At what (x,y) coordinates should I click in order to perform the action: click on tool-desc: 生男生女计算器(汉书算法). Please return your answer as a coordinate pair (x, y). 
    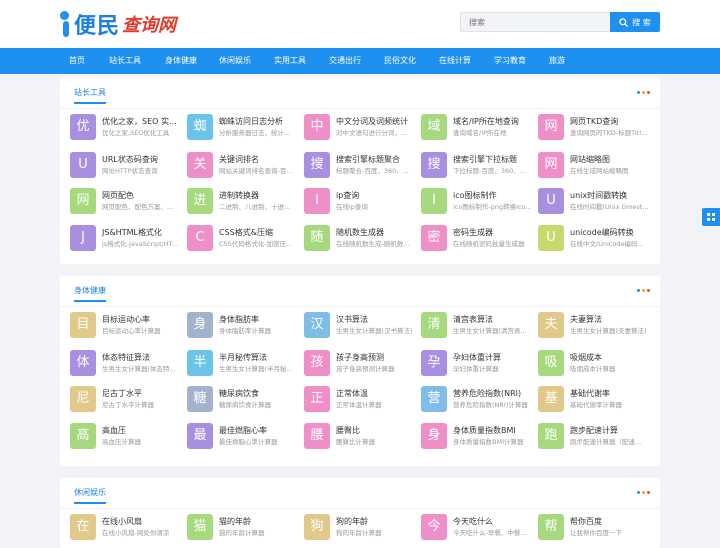
    Looking at the image, I should click on (374, 331).